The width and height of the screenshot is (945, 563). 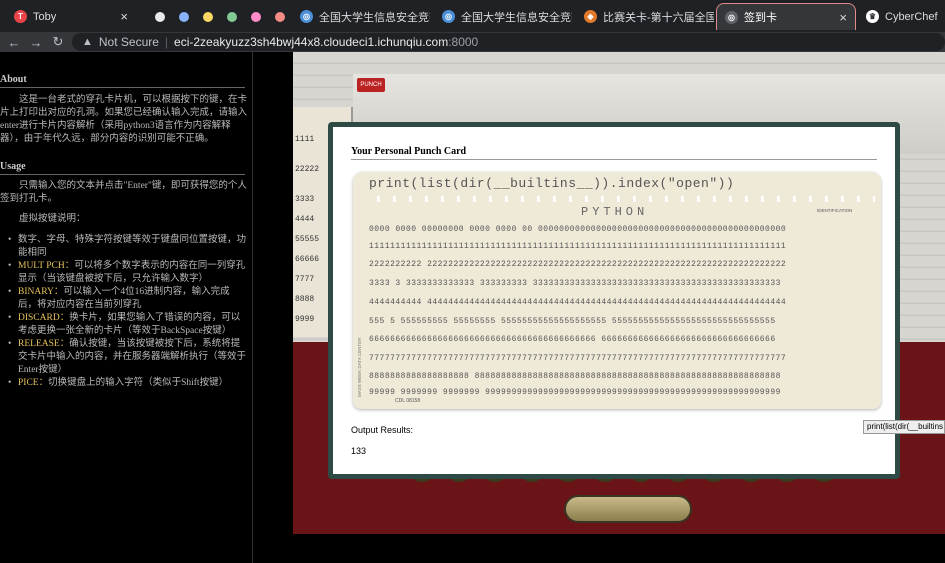 What do you see at coordinates (20, 16) in the screenshot?
I see `toby-icon: T` at bounding box center [20, 16].